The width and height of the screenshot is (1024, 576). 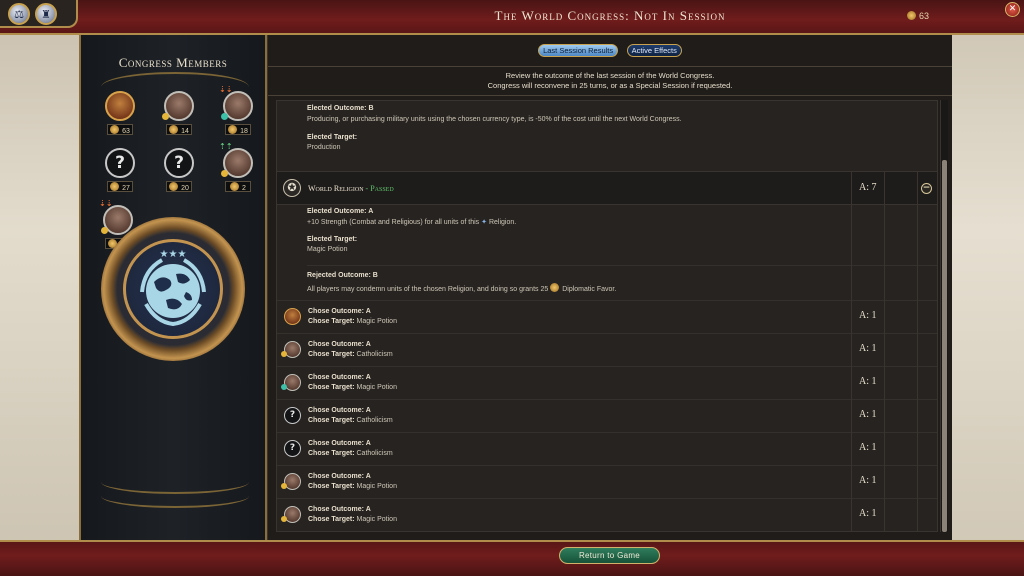 What do you see at coordinates (239, 168) in the screenshot?
I see `member-slot: ⇡⇡ 2` at bounding box center [239, 168].